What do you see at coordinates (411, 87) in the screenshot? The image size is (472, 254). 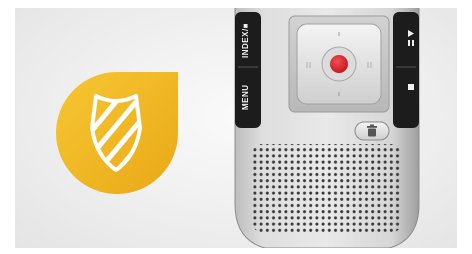 I see `stop-icon` at bounding box center [411, 87].